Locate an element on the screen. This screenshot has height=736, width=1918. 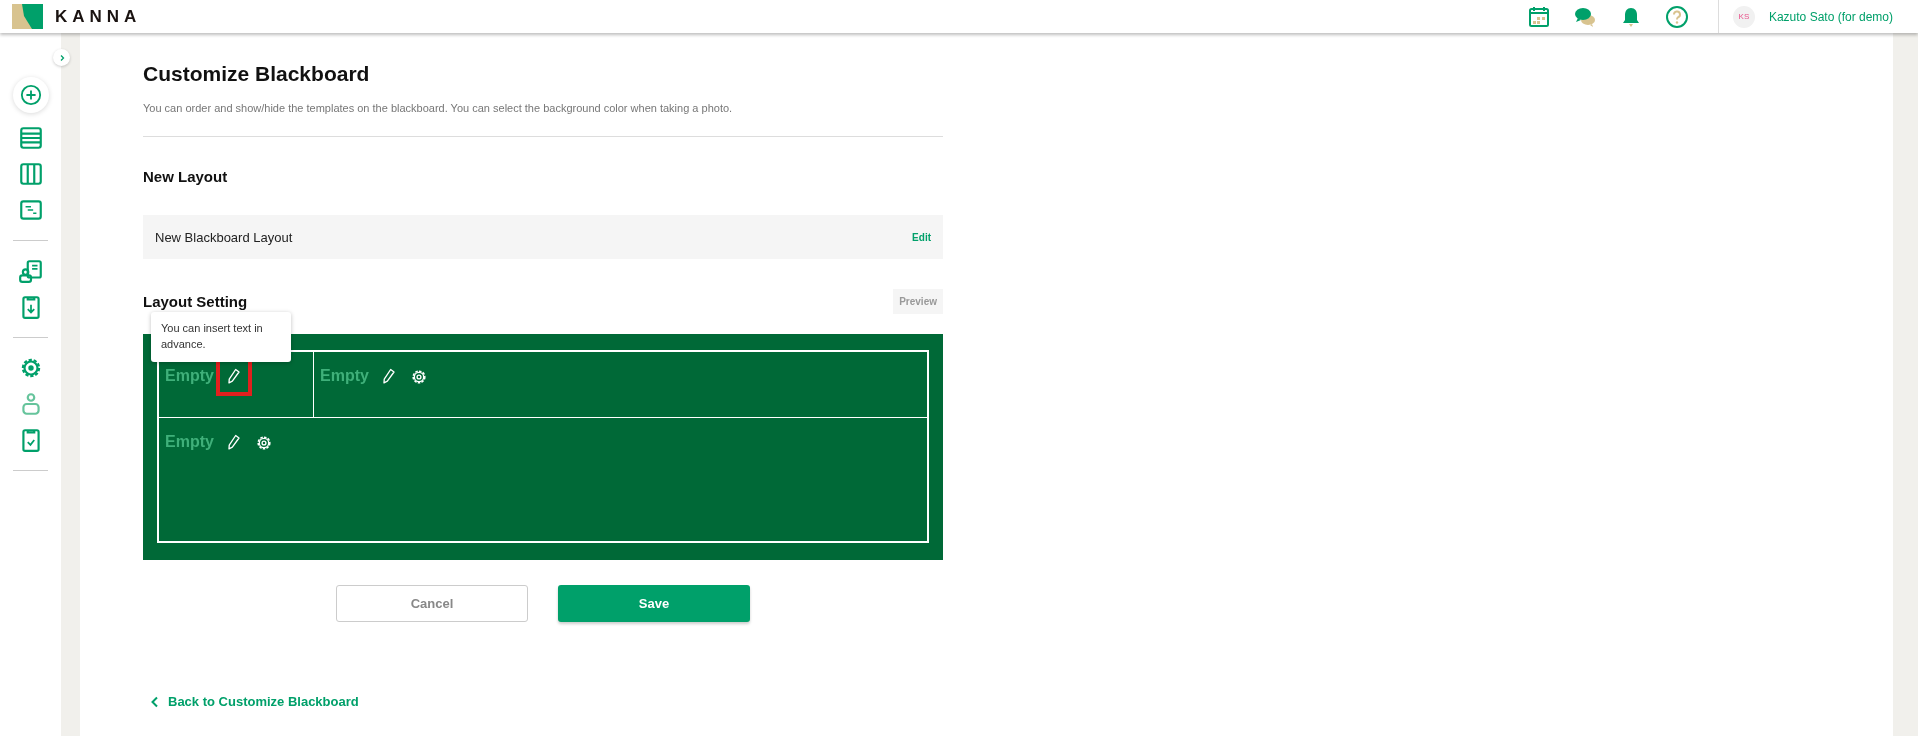
cancel-button: Cancel is located at coordinates (432, 603).